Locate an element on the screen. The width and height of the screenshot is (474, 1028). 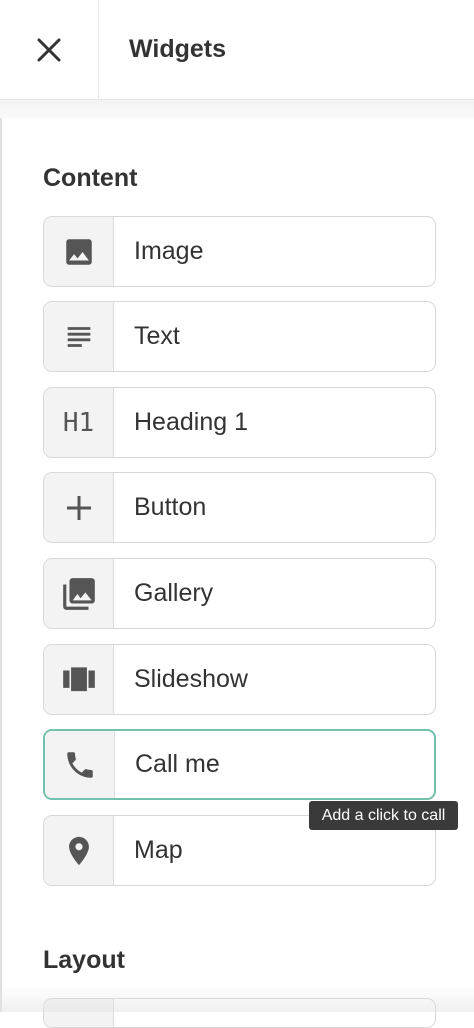
widget-heading-1: H1 Heading 1 is located at coordinates (239, 422).